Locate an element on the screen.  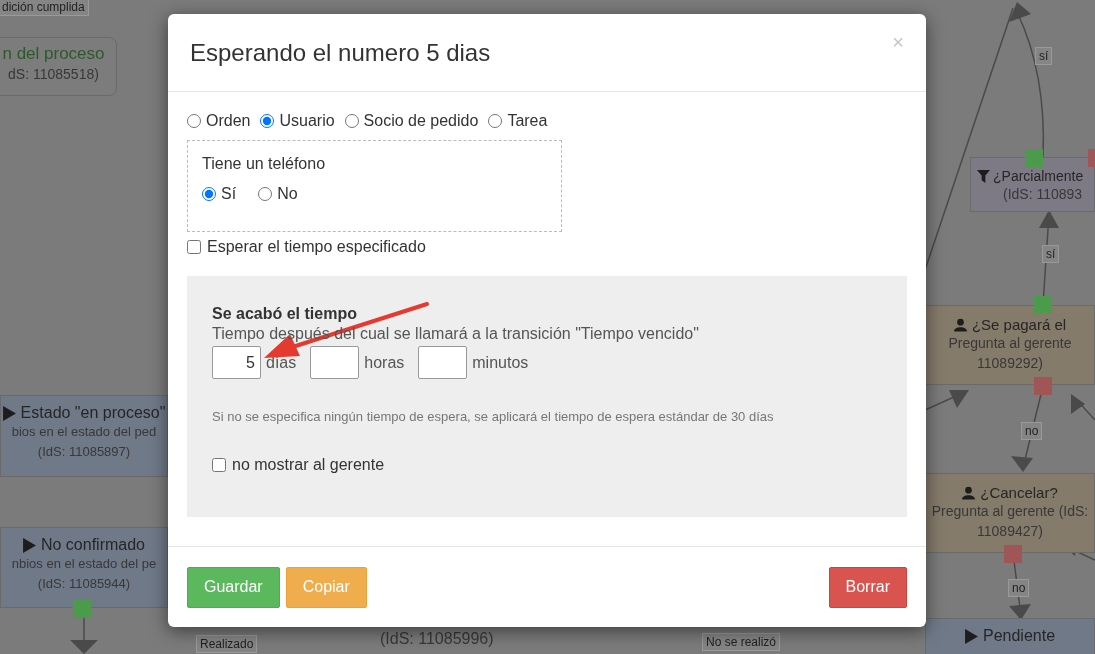
radio-label: Sí is located at coordinates (229, 194).